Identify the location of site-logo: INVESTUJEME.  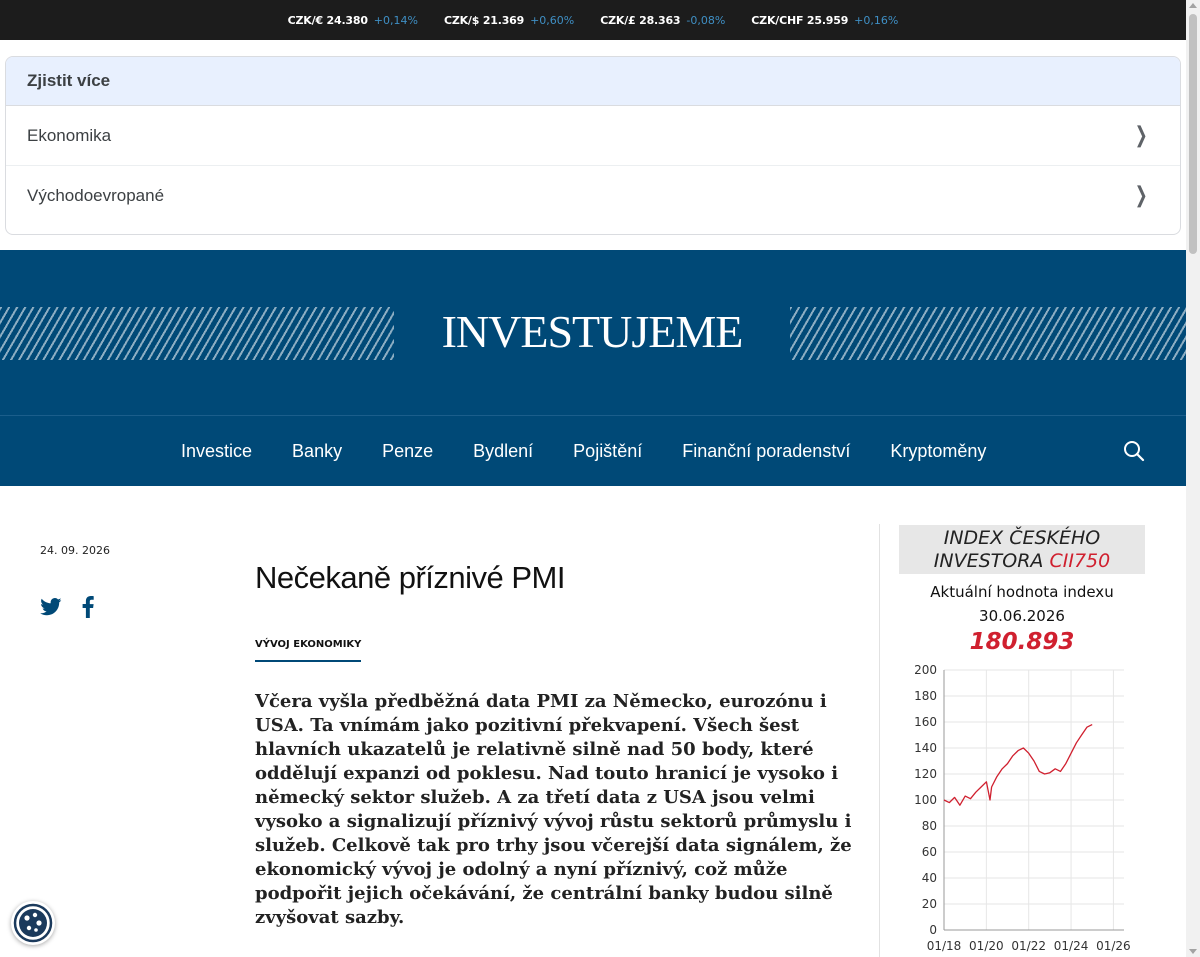
(592, 331).